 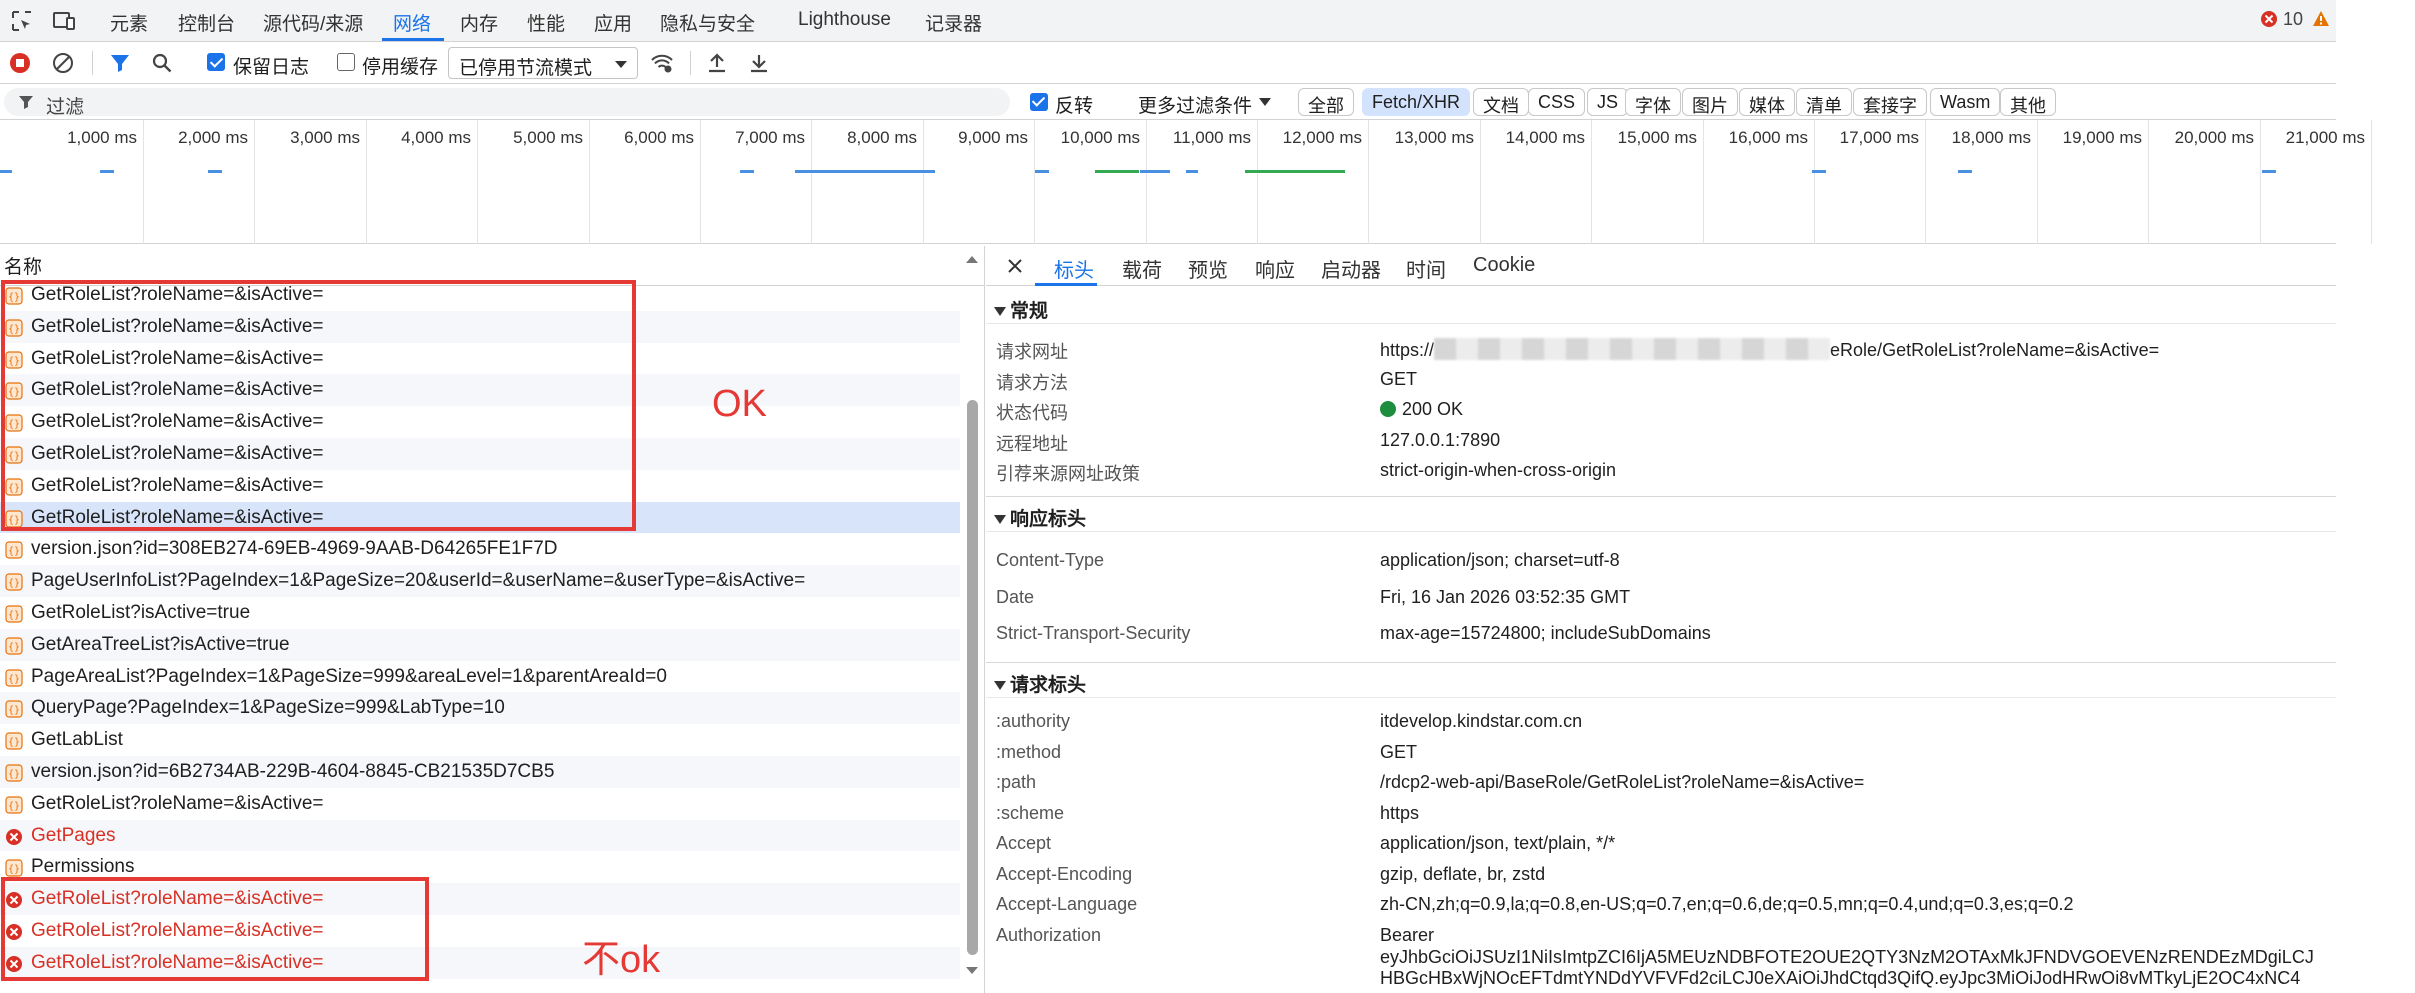 What do you see at coordinates (1416, 102) in the screenshot?
I see `filter-chip-fetch-xhr: Fetch/XHR` at bounding box center [1416, 102].